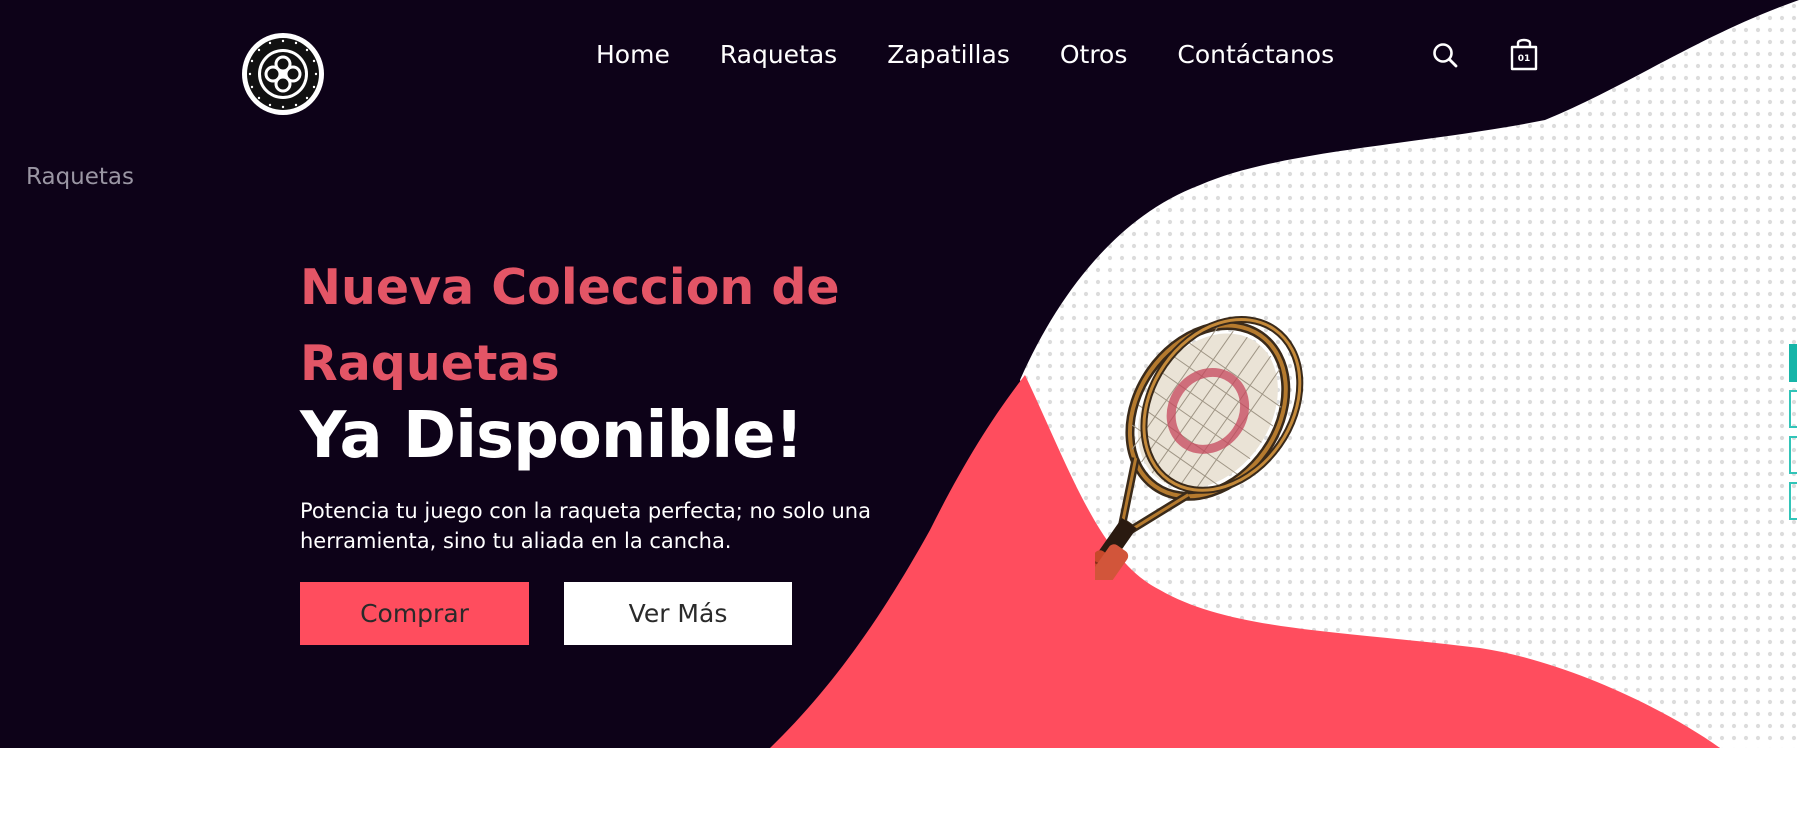 This screenshot has width=1799, height=825. I want to click on cart-button: 01, so click(1524, 54).